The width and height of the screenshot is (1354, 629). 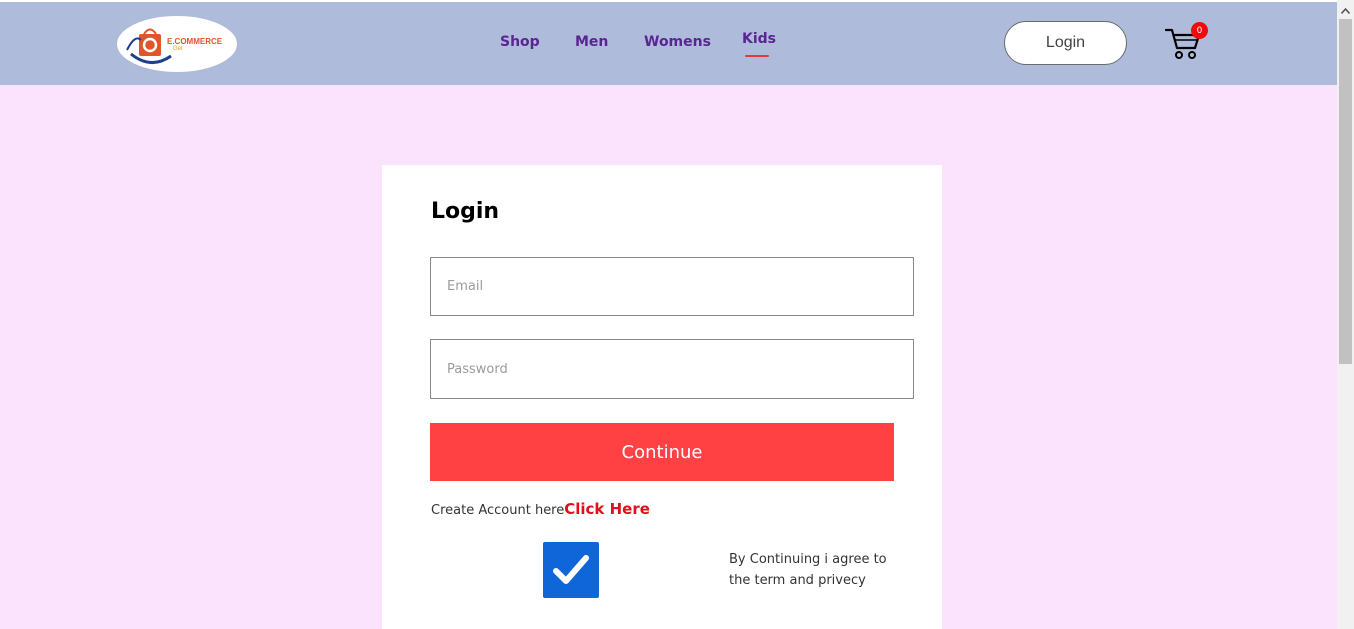 What do you see at coordinates (195, 41) in the screenshot?
I see `logo-text: E.COMMERCE` at bounding box center [195, 41].